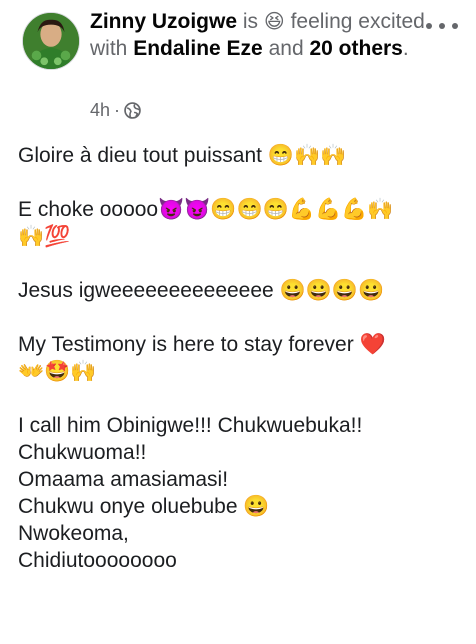  What do you see at coordinates (123, 479) in the screenshot?
I see `post-line: Omaama amasiamasi!` at bounding box center [123, 479].